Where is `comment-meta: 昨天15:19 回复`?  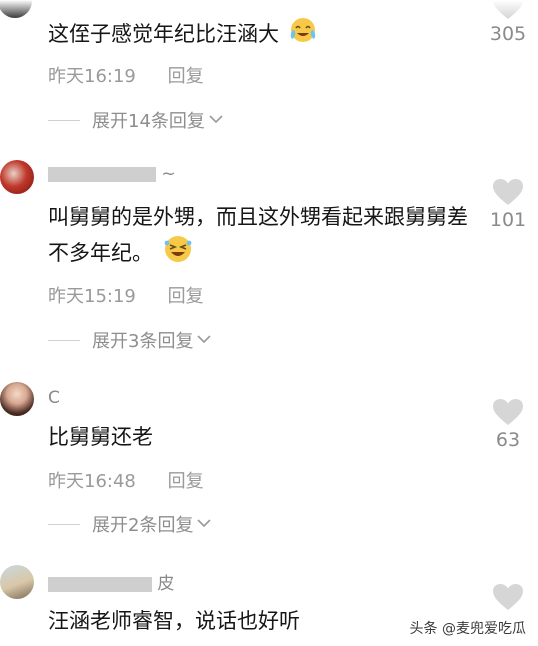
comment-meta: 昨天15:19 回复 is located at coordinates (126, 295).